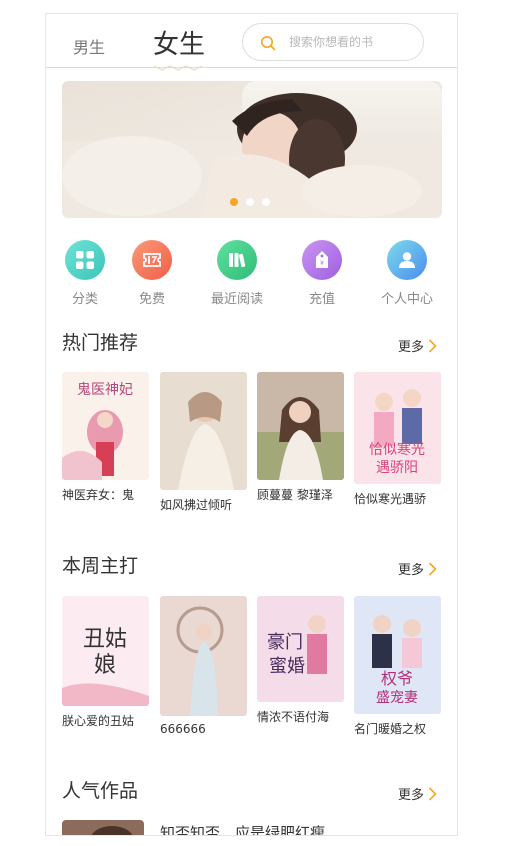 The image size is (519, 846). What do you see at coordinates (397, 428) in the screenshot?
I see `book-cover: 恰似寒光 遇骄阳` at bounding box center [397, 428].